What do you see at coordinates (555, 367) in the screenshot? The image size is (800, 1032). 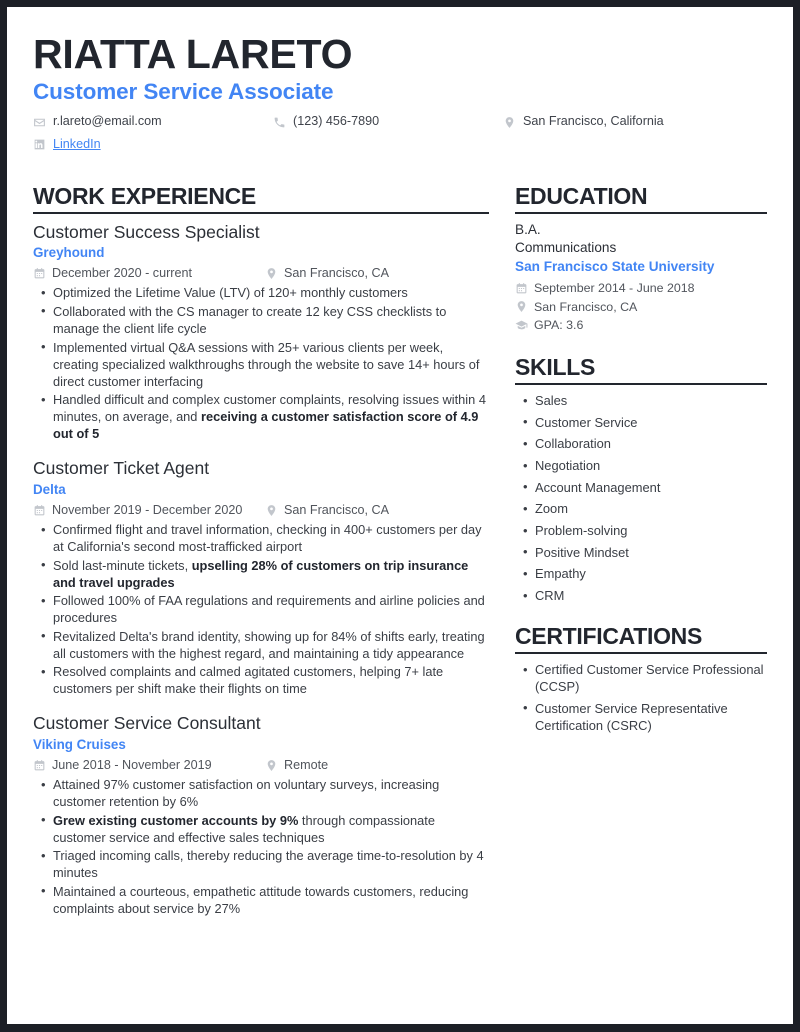 I see `skills-title: SKILLS` at bounding box center [555, 367].